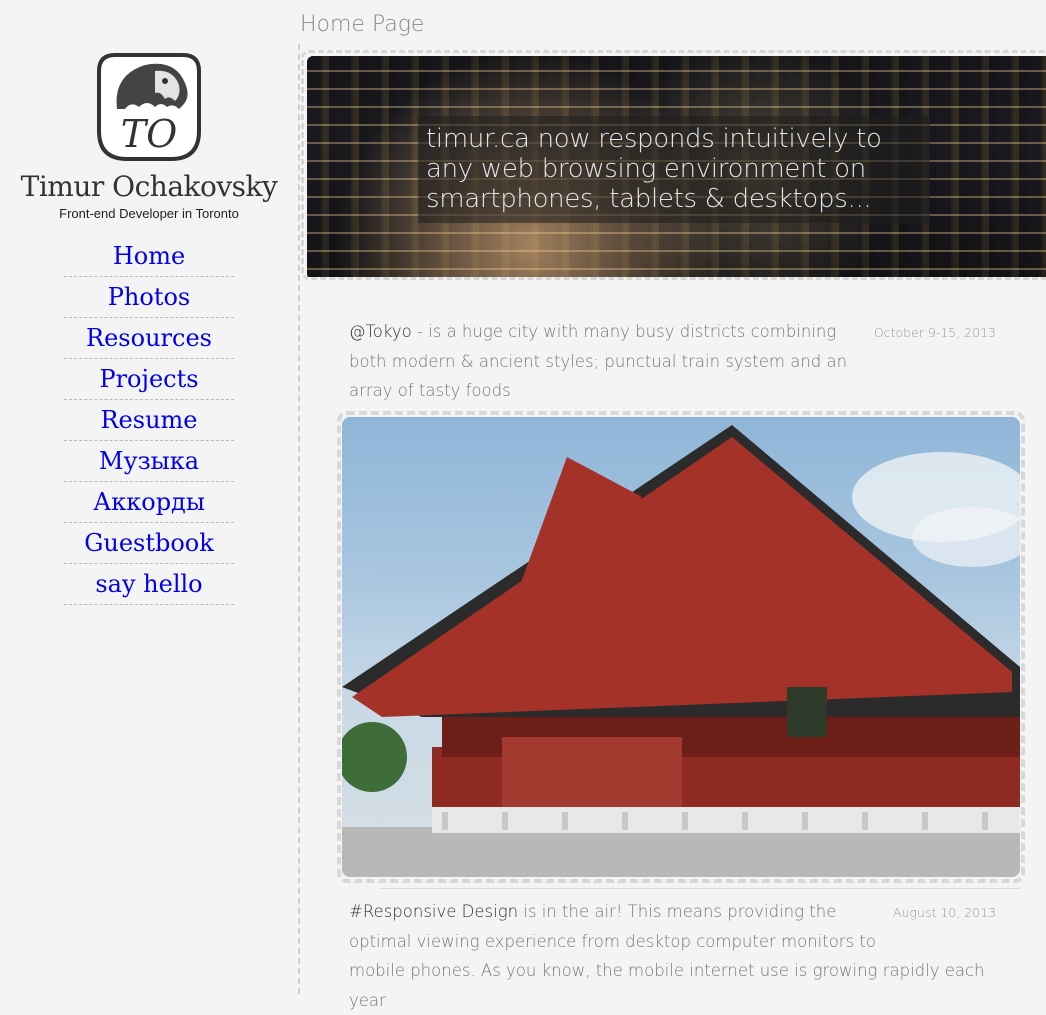 This screenshot has height=1015, width=1046. I want to click on nav-item-say-hello: say hello, so click(149, 584).